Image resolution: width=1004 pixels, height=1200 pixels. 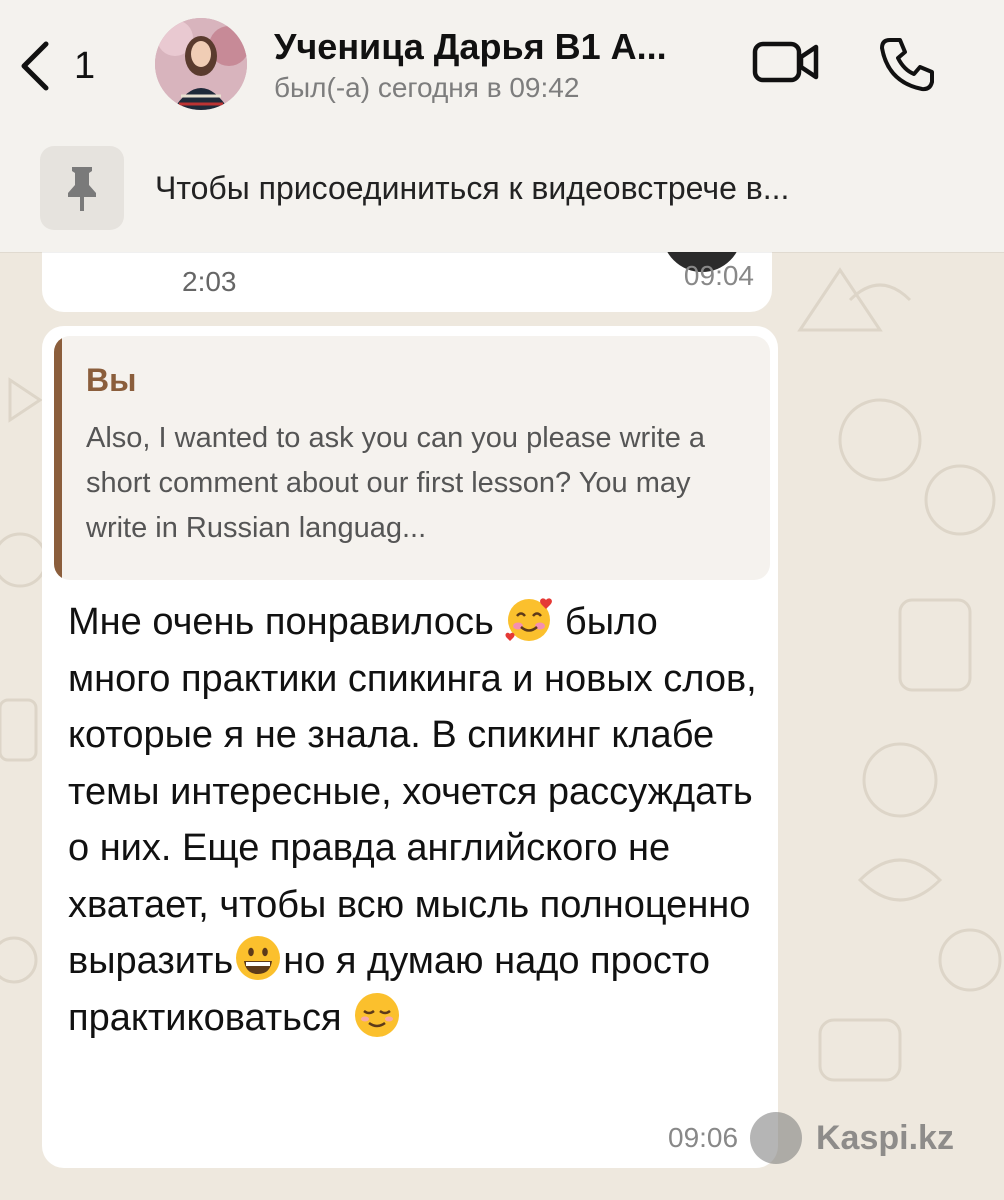 I want to click on video-camera-icon, so click(x=785, y=62).